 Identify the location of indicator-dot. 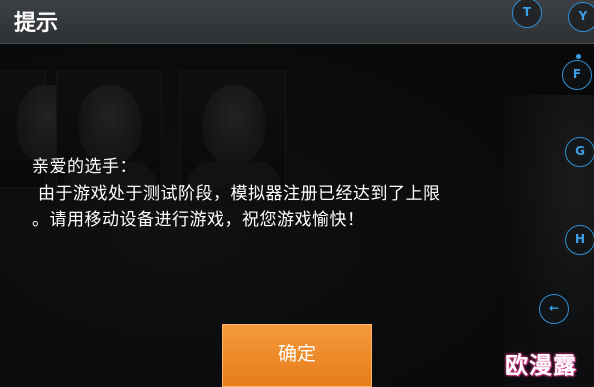
(578, 56).